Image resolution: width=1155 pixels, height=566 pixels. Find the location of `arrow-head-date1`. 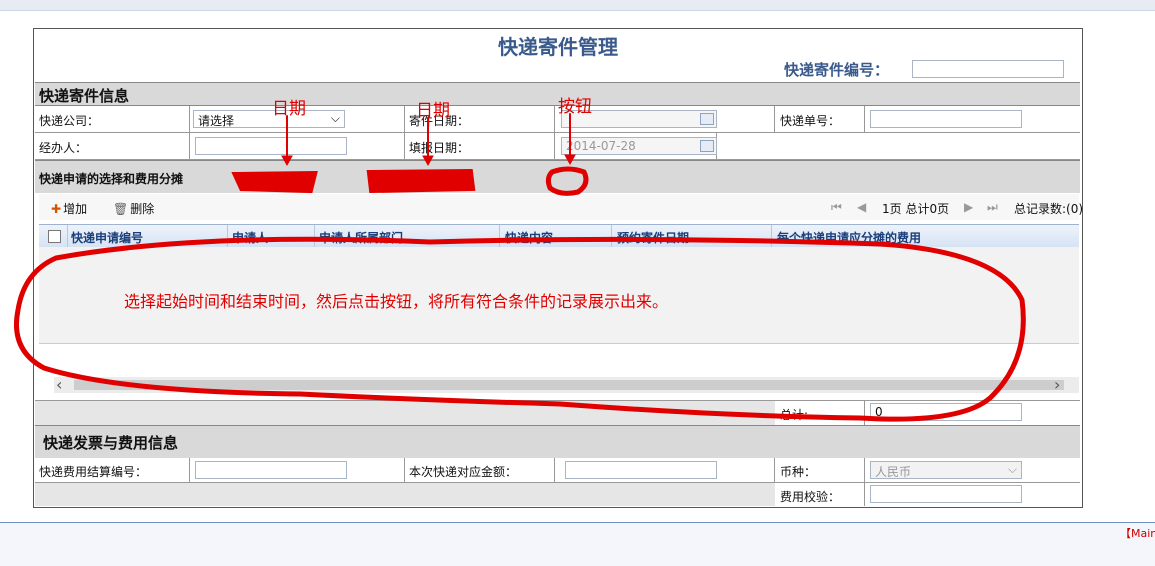

arrow-head-date1 is located at coordinates (287, 161).